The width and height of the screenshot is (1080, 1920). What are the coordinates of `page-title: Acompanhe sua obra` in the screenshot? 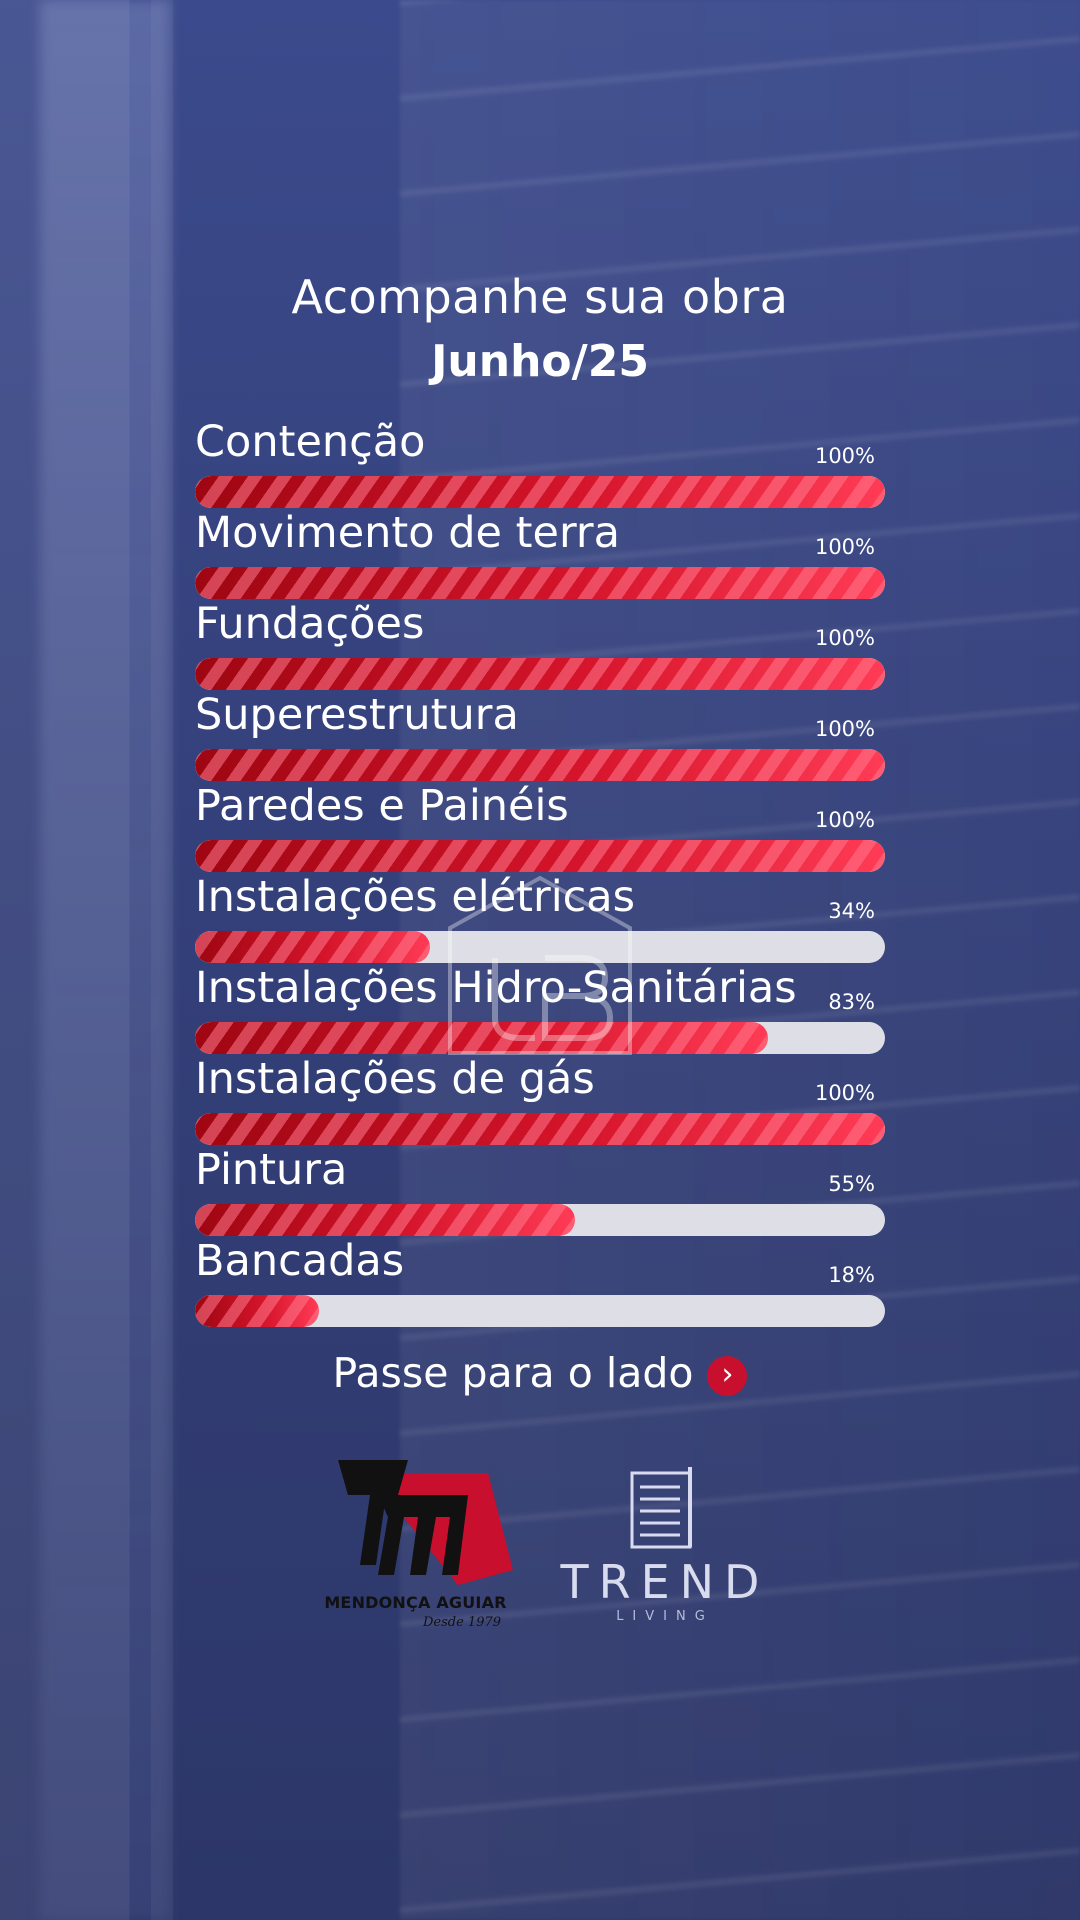 It's located at (540, 297).